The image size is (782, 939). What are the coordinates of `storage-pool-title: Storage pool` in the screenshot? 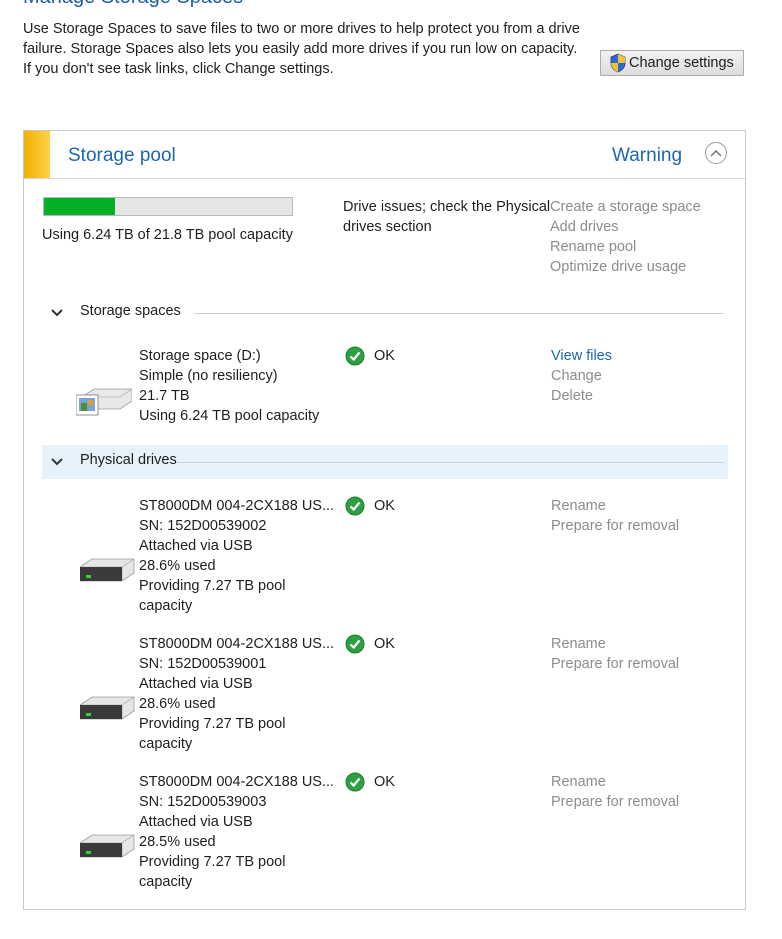 It's located at (122, 155).